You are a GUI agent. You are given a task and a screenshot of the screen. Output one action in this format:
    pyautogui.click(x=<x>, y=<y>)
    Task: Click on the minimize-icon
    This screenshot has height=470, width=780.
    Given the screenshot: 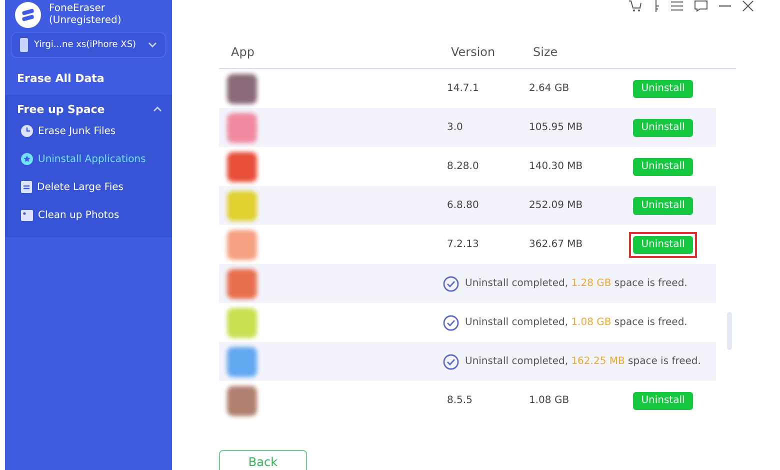 What is the action you would take?
    pyautogui.click(x=725, y=6)
    